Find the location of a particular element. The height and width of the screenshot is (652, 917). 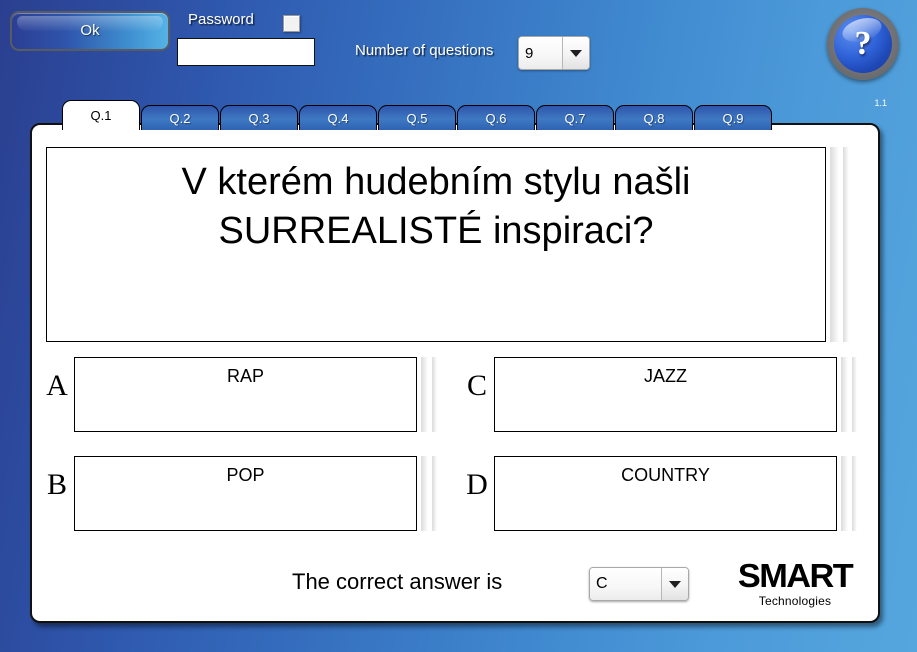

correct-answer-value: C is located at coordinates (625, 584).